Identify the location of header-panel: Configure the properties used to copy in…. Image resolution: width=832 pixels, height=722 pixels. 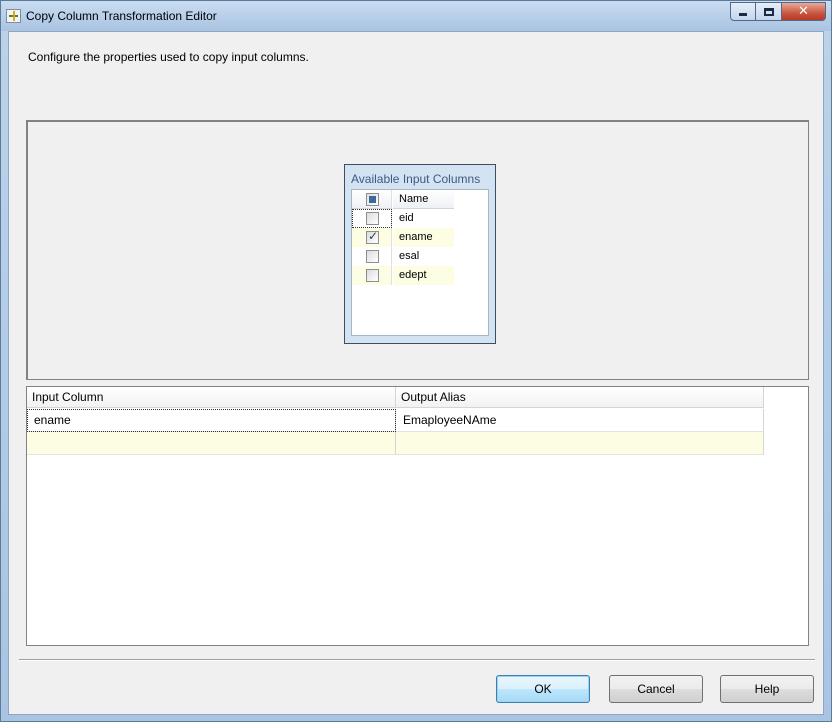
(416, 70).